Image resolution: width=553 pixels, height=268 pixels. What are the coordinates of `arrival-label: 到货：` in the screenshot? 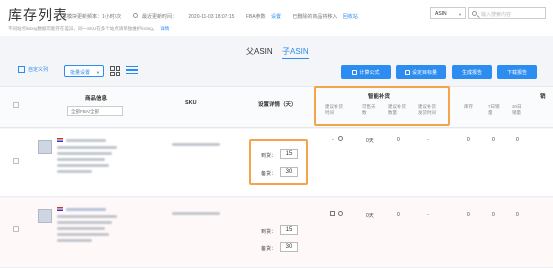 It's located at (269, 232).